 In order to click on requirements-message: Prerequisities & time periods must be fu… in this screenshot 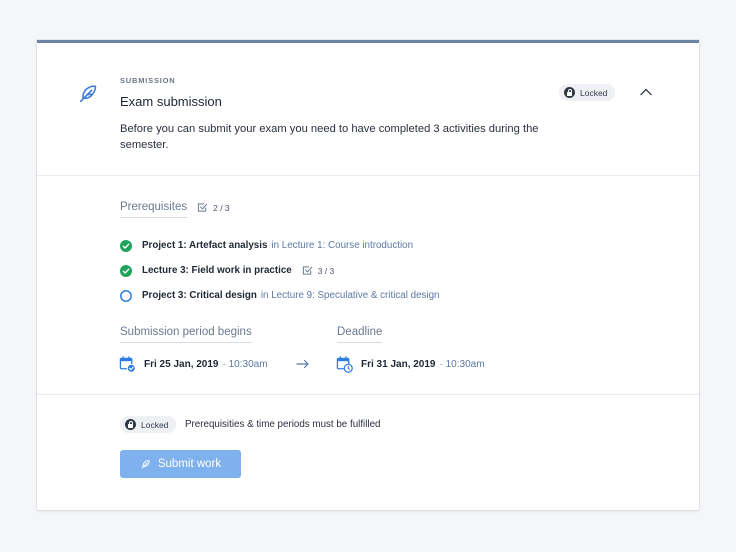, I will do `click(283, 424)`.